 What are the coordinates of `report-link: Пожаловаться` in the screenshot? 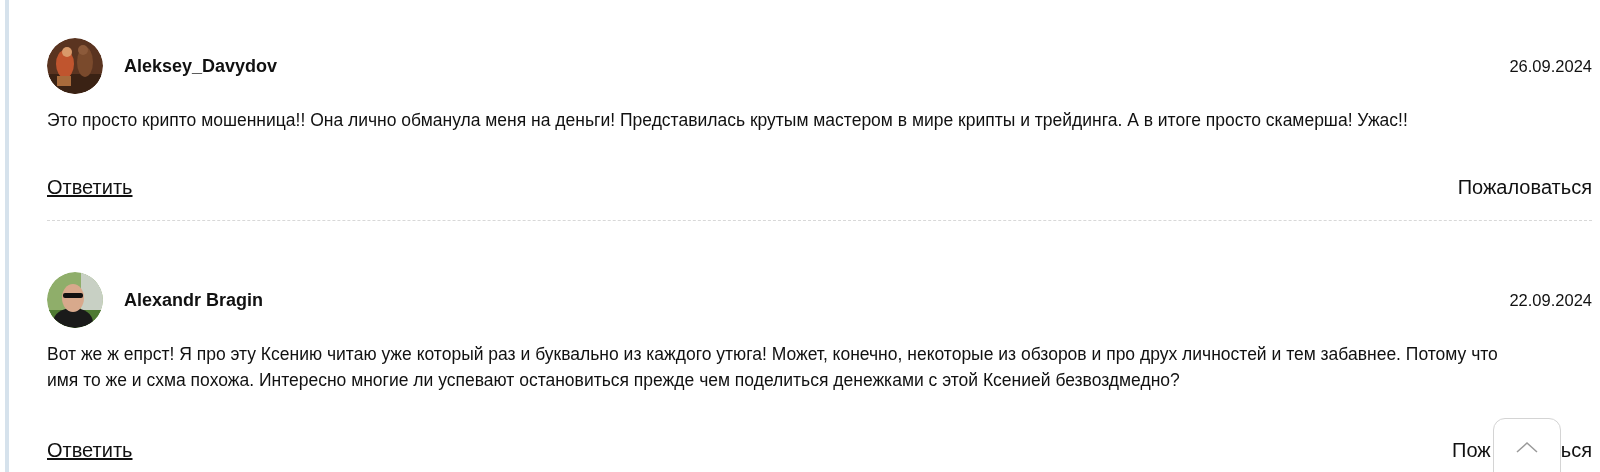 It's located at (1524, 187).